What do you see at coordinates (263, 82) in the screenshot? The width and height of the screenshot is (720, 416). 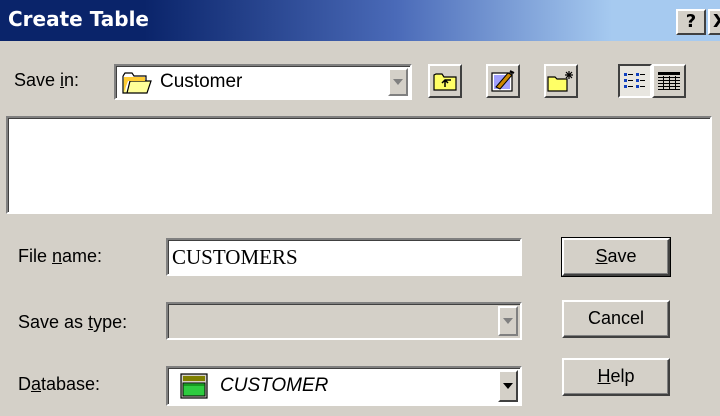 I see `save-in-combo: Customer` at bounding box center [263, 82].